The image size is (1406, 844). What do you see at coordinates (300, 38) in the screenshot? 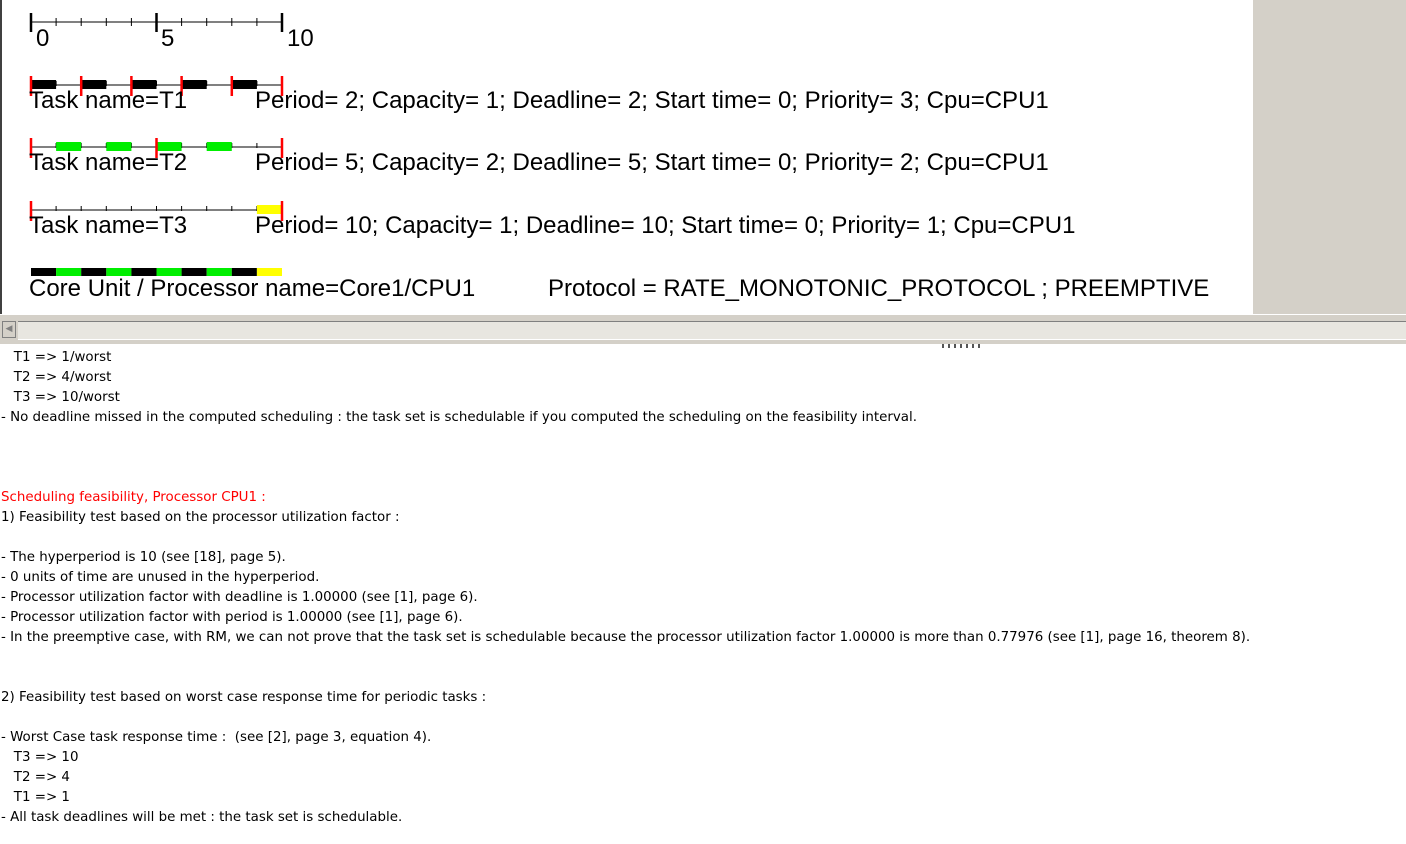
I see `time-axis-label: 10` at bounding box center [300, 38].